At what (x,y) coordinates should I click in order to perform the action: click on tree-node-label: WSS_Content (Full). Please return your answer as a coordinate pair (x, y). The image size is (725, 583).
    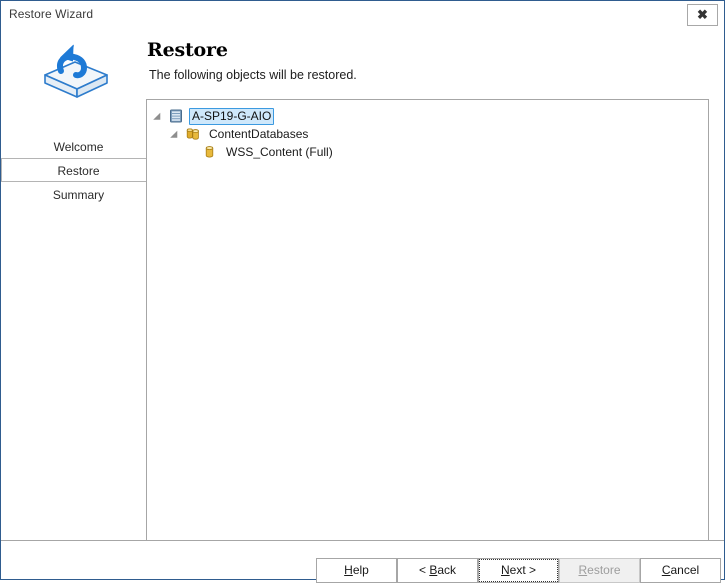
    Looking at the image, I should click on (279, 151).